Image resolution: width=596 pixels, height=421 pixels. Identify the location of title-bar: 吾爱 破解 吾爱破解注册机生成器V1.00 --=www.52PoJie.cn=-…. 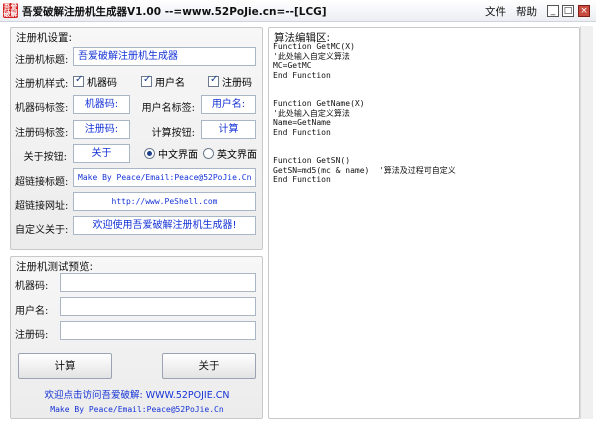
(298, 11).